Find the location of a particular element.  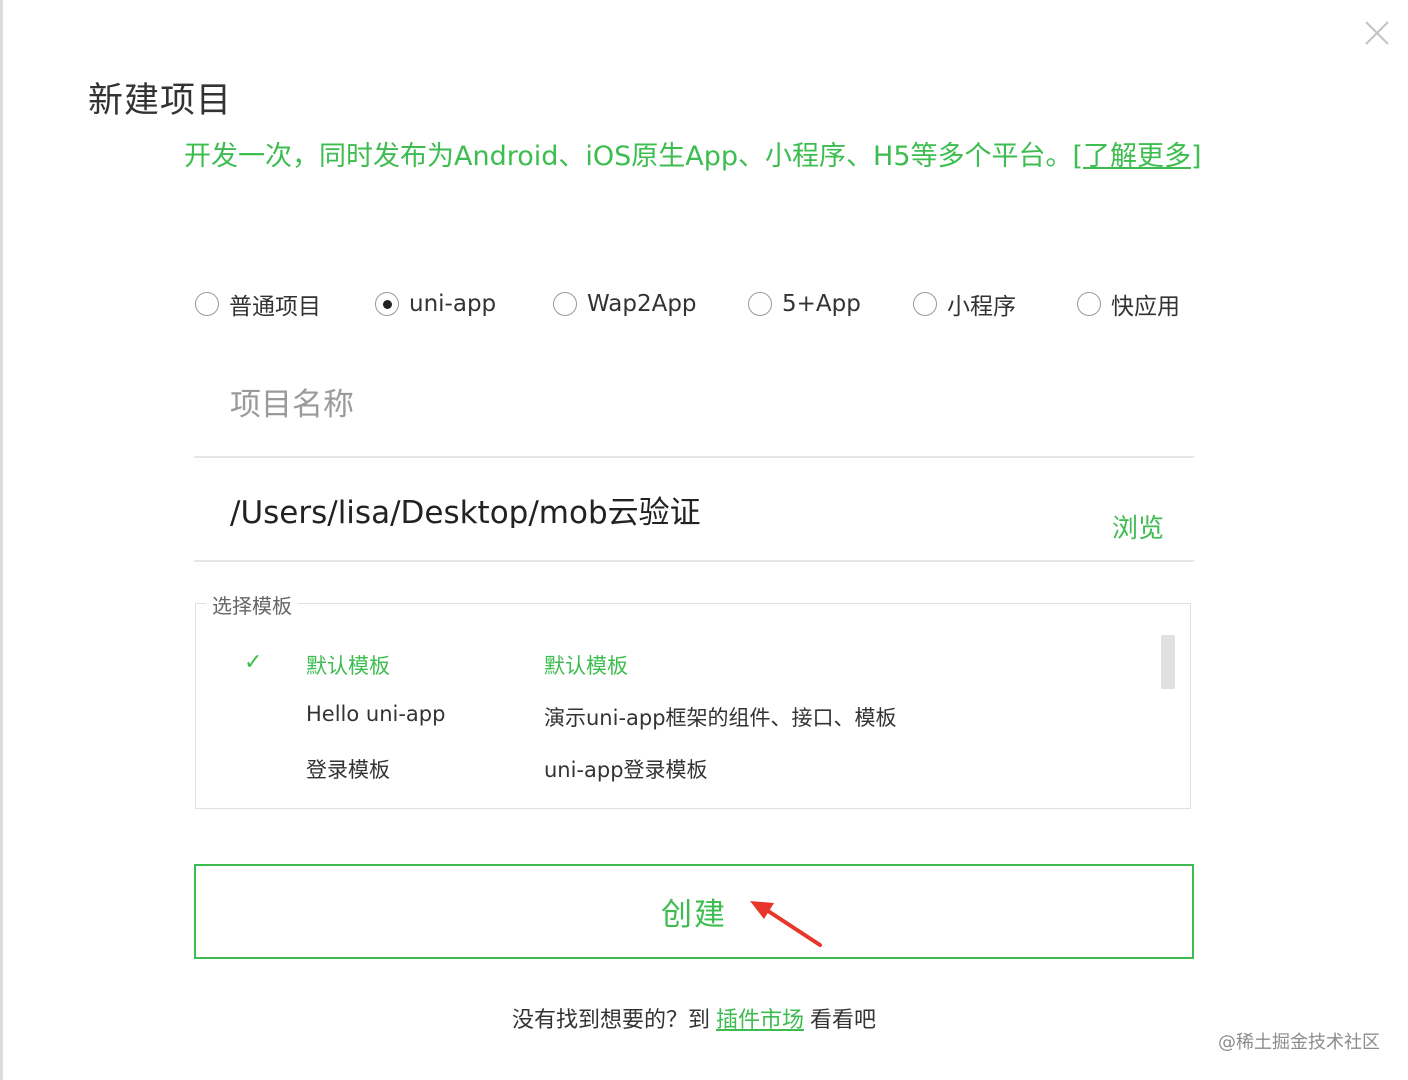

radio-label: 普通项目 is located at coordinates (275, 307).